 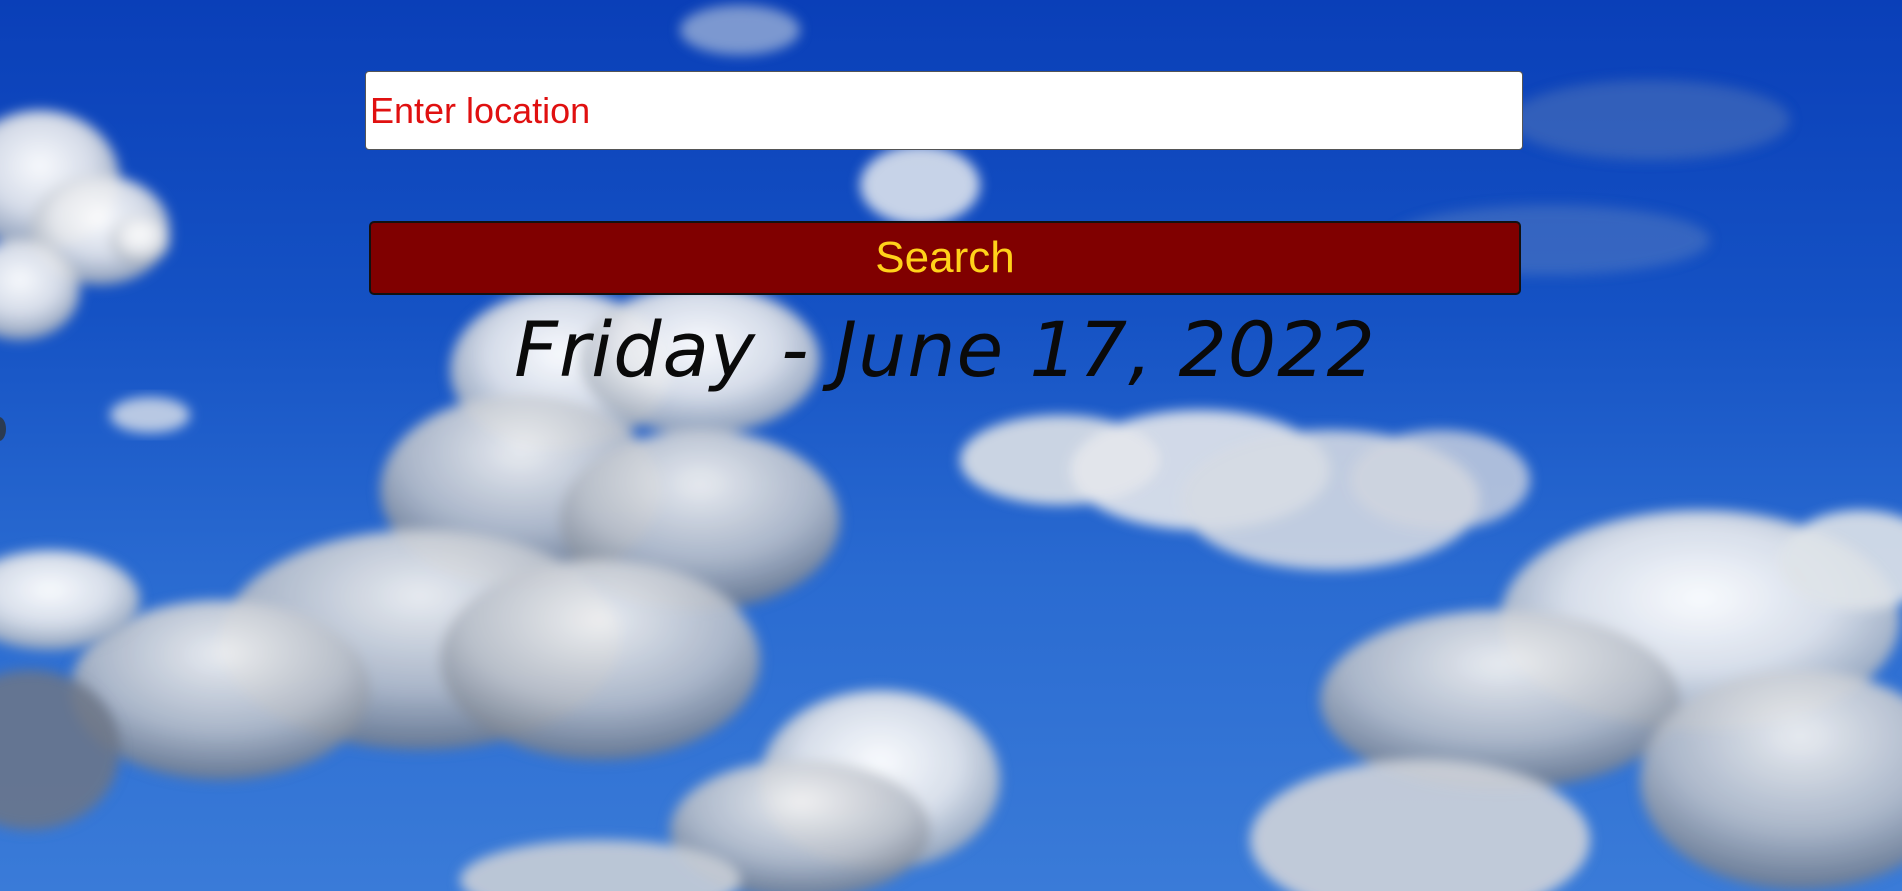 I want to click on search-button: Search, so click(x=945, y=258).